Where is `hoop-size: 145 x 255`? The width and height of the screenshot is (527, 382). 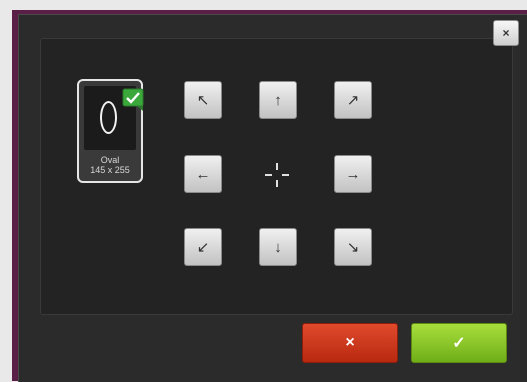
hoop-size: 145 x 255 is located at coordinates (110, 170).